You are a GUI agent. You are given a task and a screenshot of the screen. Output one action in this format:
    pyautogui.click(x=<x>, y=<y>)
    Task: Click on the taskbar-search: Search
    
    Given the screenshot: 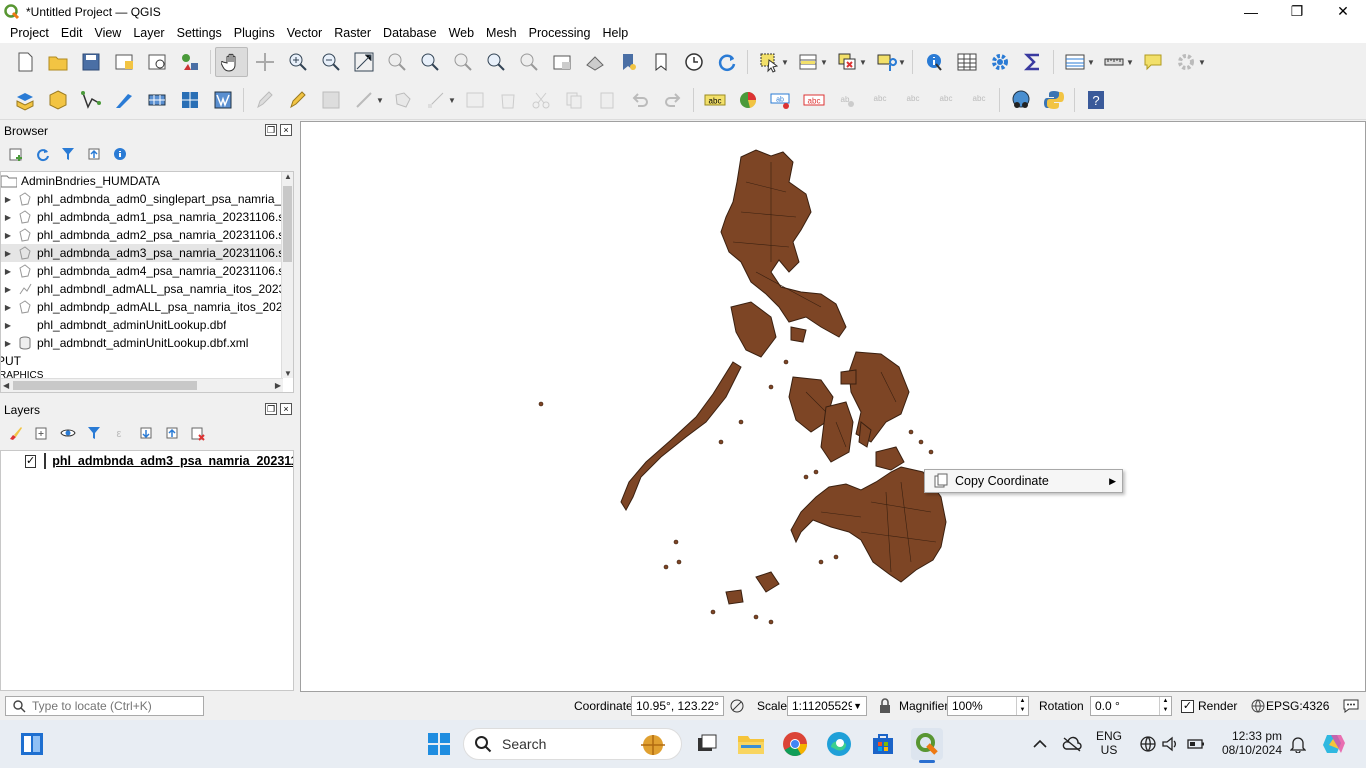 What is the action you would take?
    pyautogui.click(x=572, y=744)
    